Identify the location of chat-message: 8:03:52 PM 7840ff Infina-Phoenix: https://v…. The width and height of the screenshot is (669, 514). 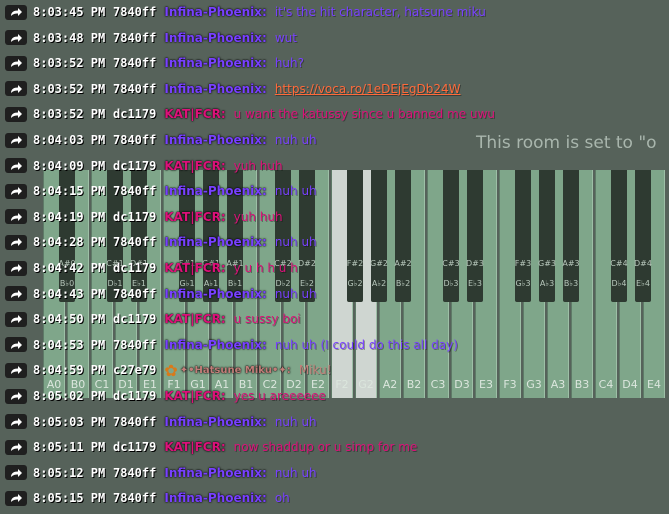
(334, 89).